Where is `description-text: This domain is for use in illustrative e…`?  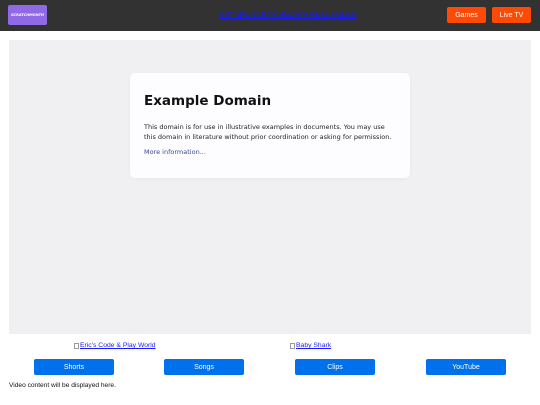 description-text: This domain is for use in illustrative e… is located at coordinates (268, 132).